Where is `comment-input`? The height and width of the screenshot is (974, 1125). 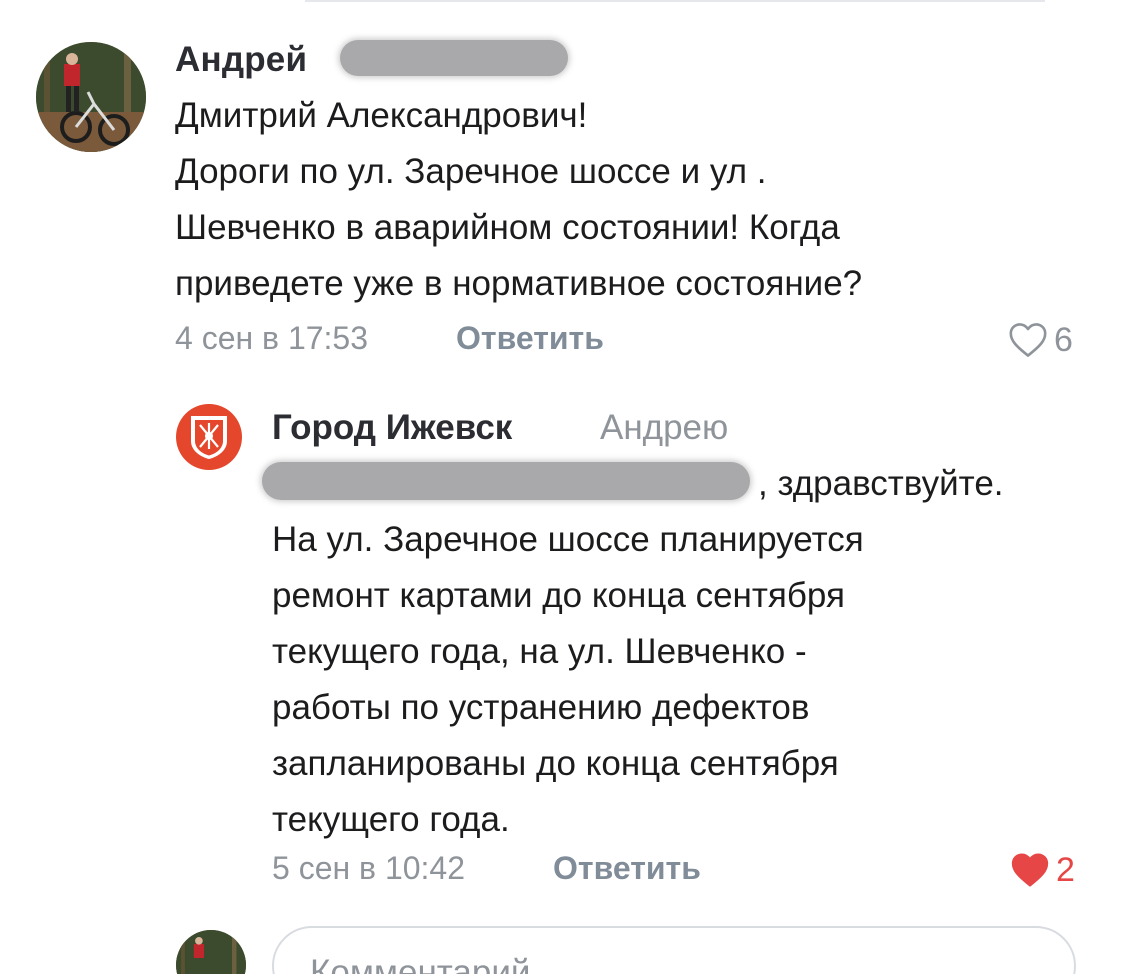 comment-input is located at coordinates (674, 950).